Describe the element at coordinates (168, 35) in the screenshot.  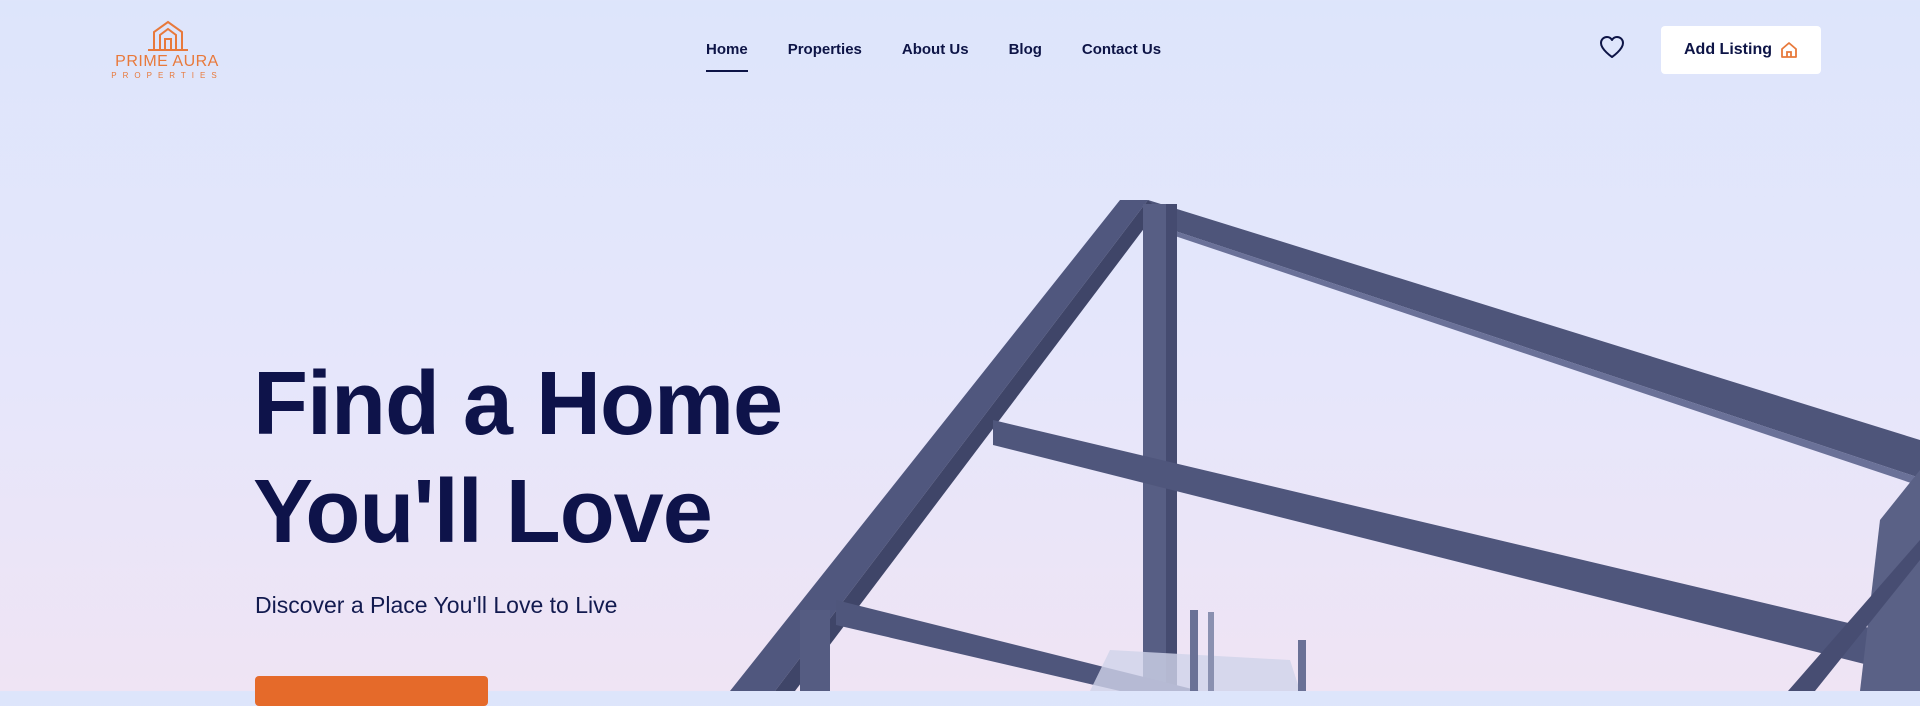
I see `logo-house-icon` at that location.